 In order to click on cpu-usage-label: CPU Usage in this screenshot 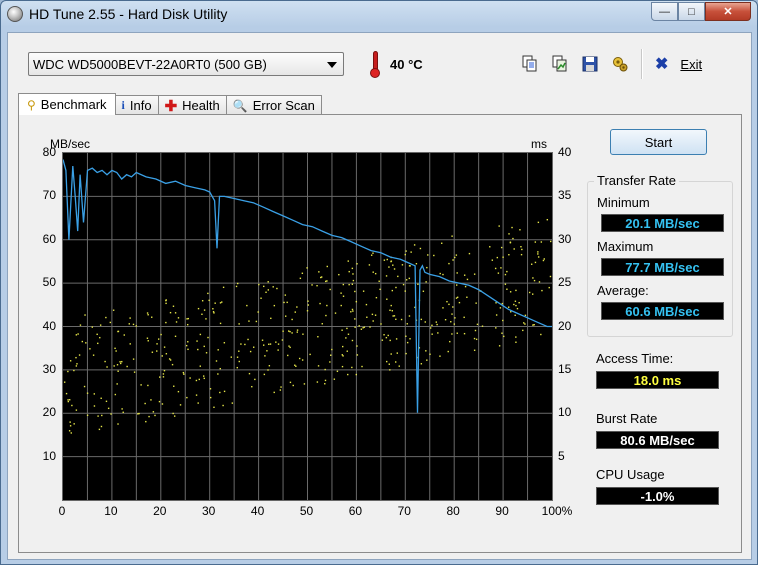, I will do `click(630, 474)`.